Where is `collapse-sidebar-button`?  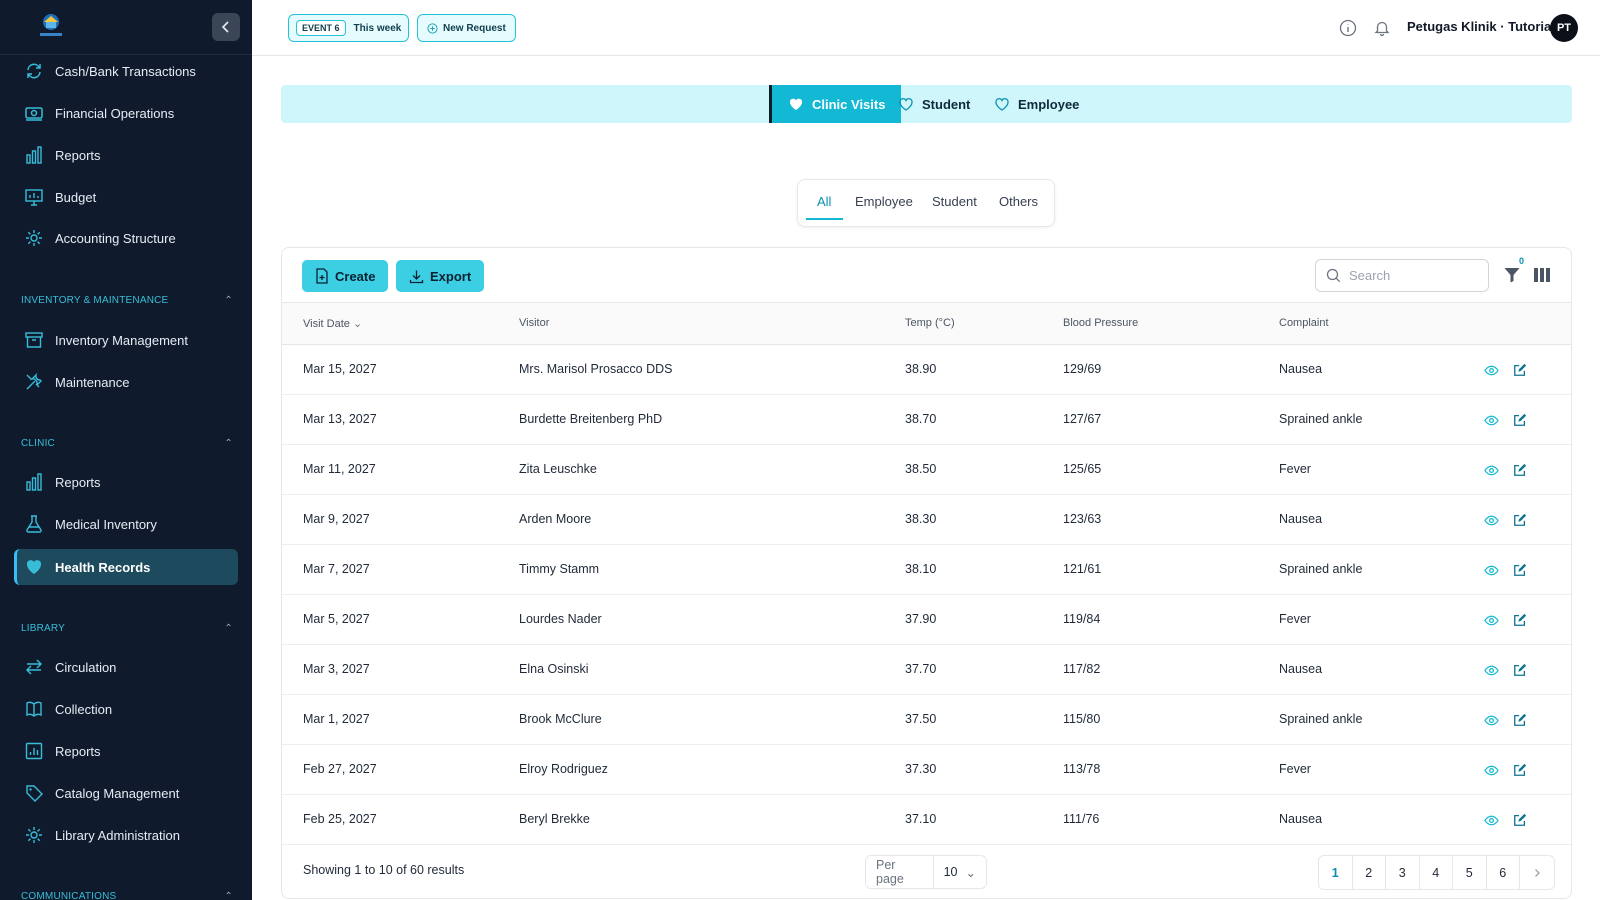 collapse-sidebar-button is located at coordinates (226, 27).